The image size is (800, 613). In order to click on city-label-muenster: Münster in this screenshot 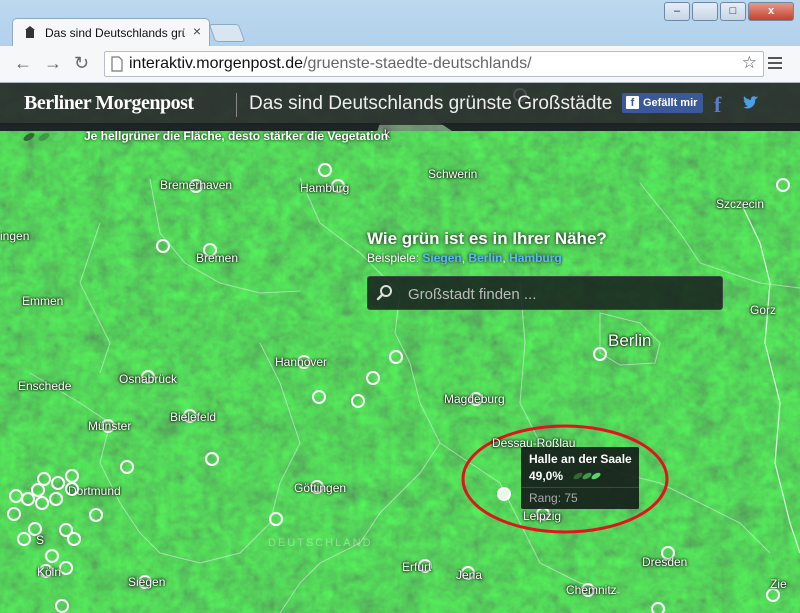, I will do `click(109, 426)`.